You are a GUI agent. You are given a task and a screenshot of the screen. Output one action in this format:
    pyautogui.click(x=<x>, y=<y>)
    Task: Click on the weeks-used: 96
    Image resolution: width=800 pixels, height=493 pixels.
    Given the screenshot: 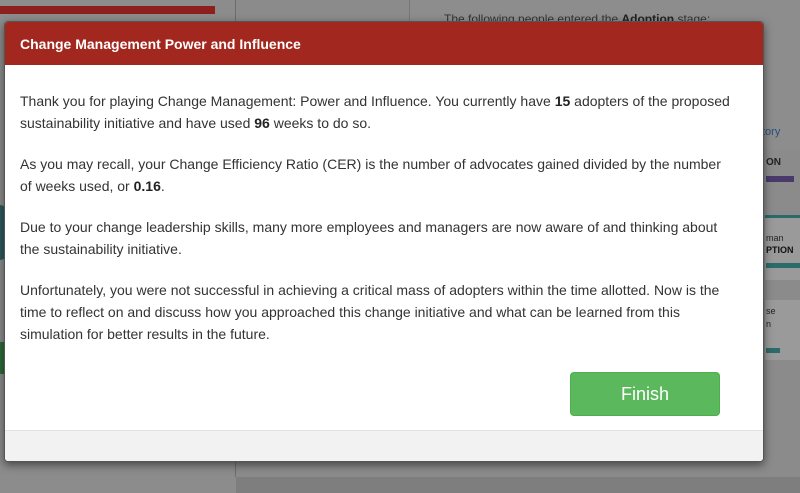 What is the action you would take?
    pyautogui.click(x=262, y=123)
    